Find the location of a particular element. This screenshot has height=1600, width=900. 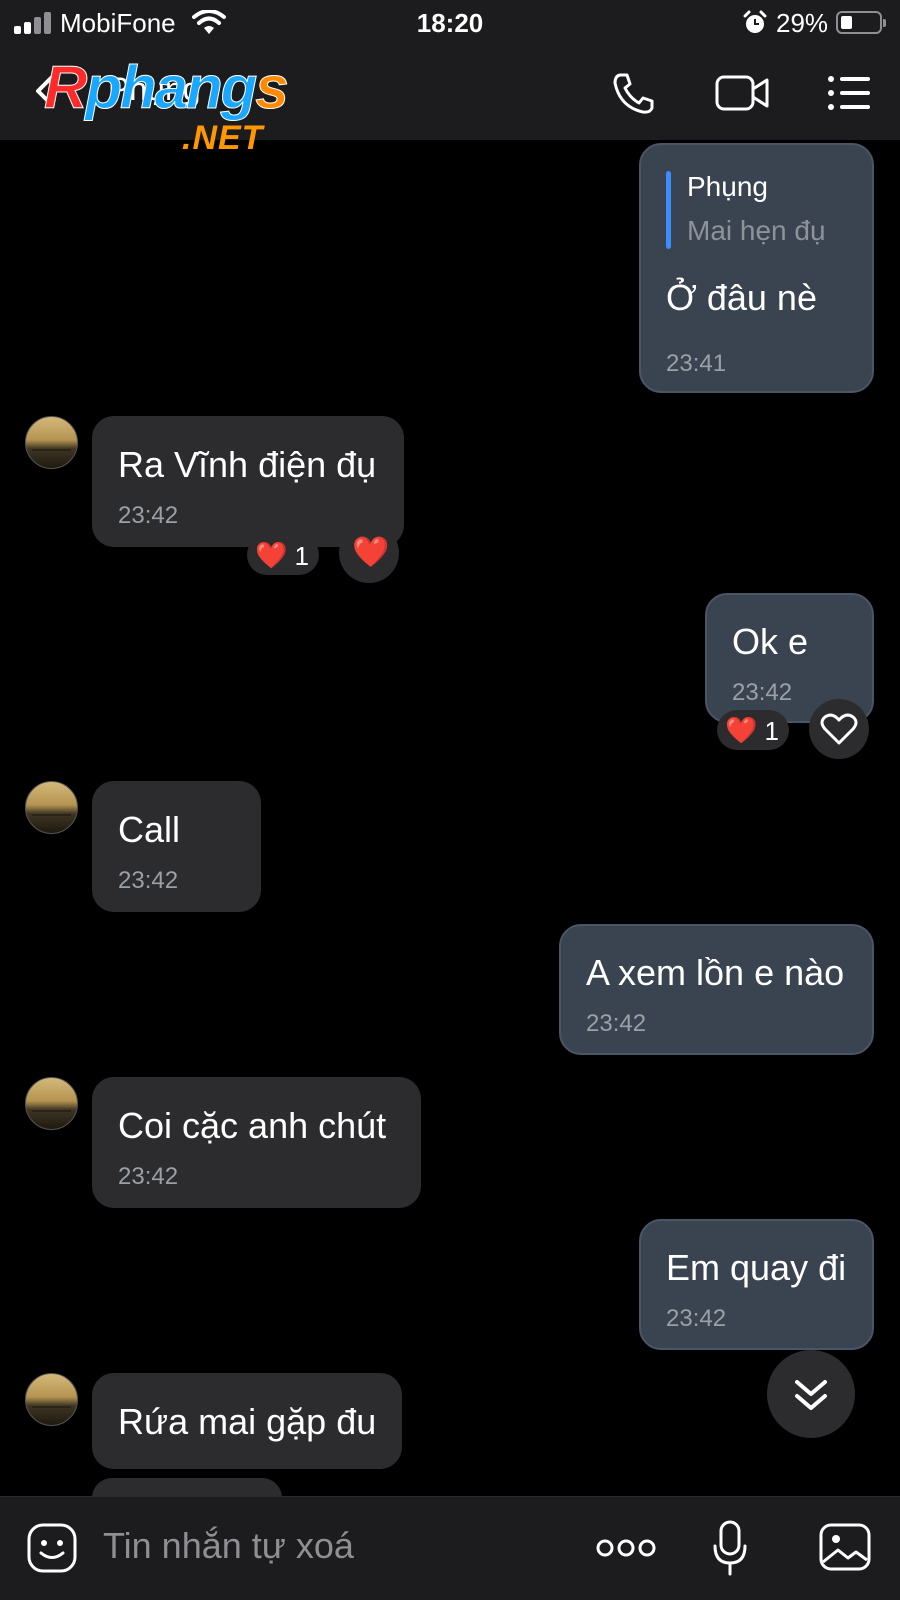

react-button: ❤️ is located at coordinates (369, 553).